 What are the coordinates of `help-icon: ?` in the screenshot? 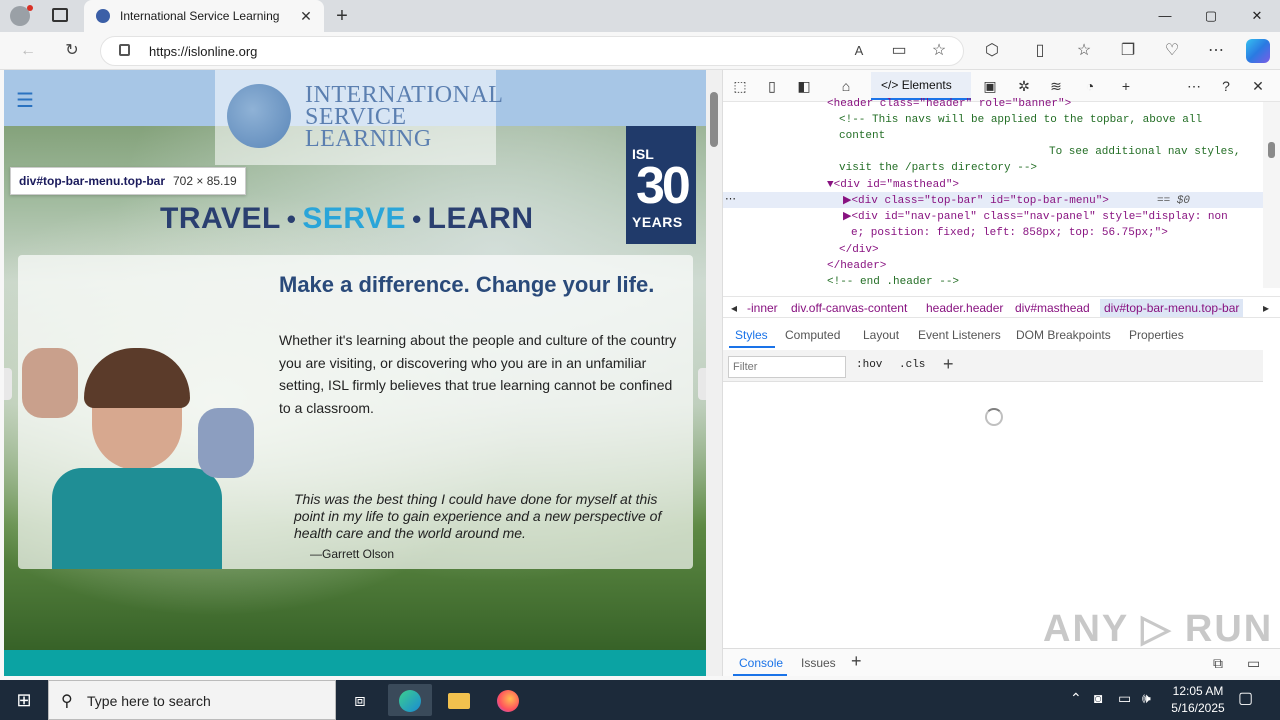 It's located at (1226, 86).